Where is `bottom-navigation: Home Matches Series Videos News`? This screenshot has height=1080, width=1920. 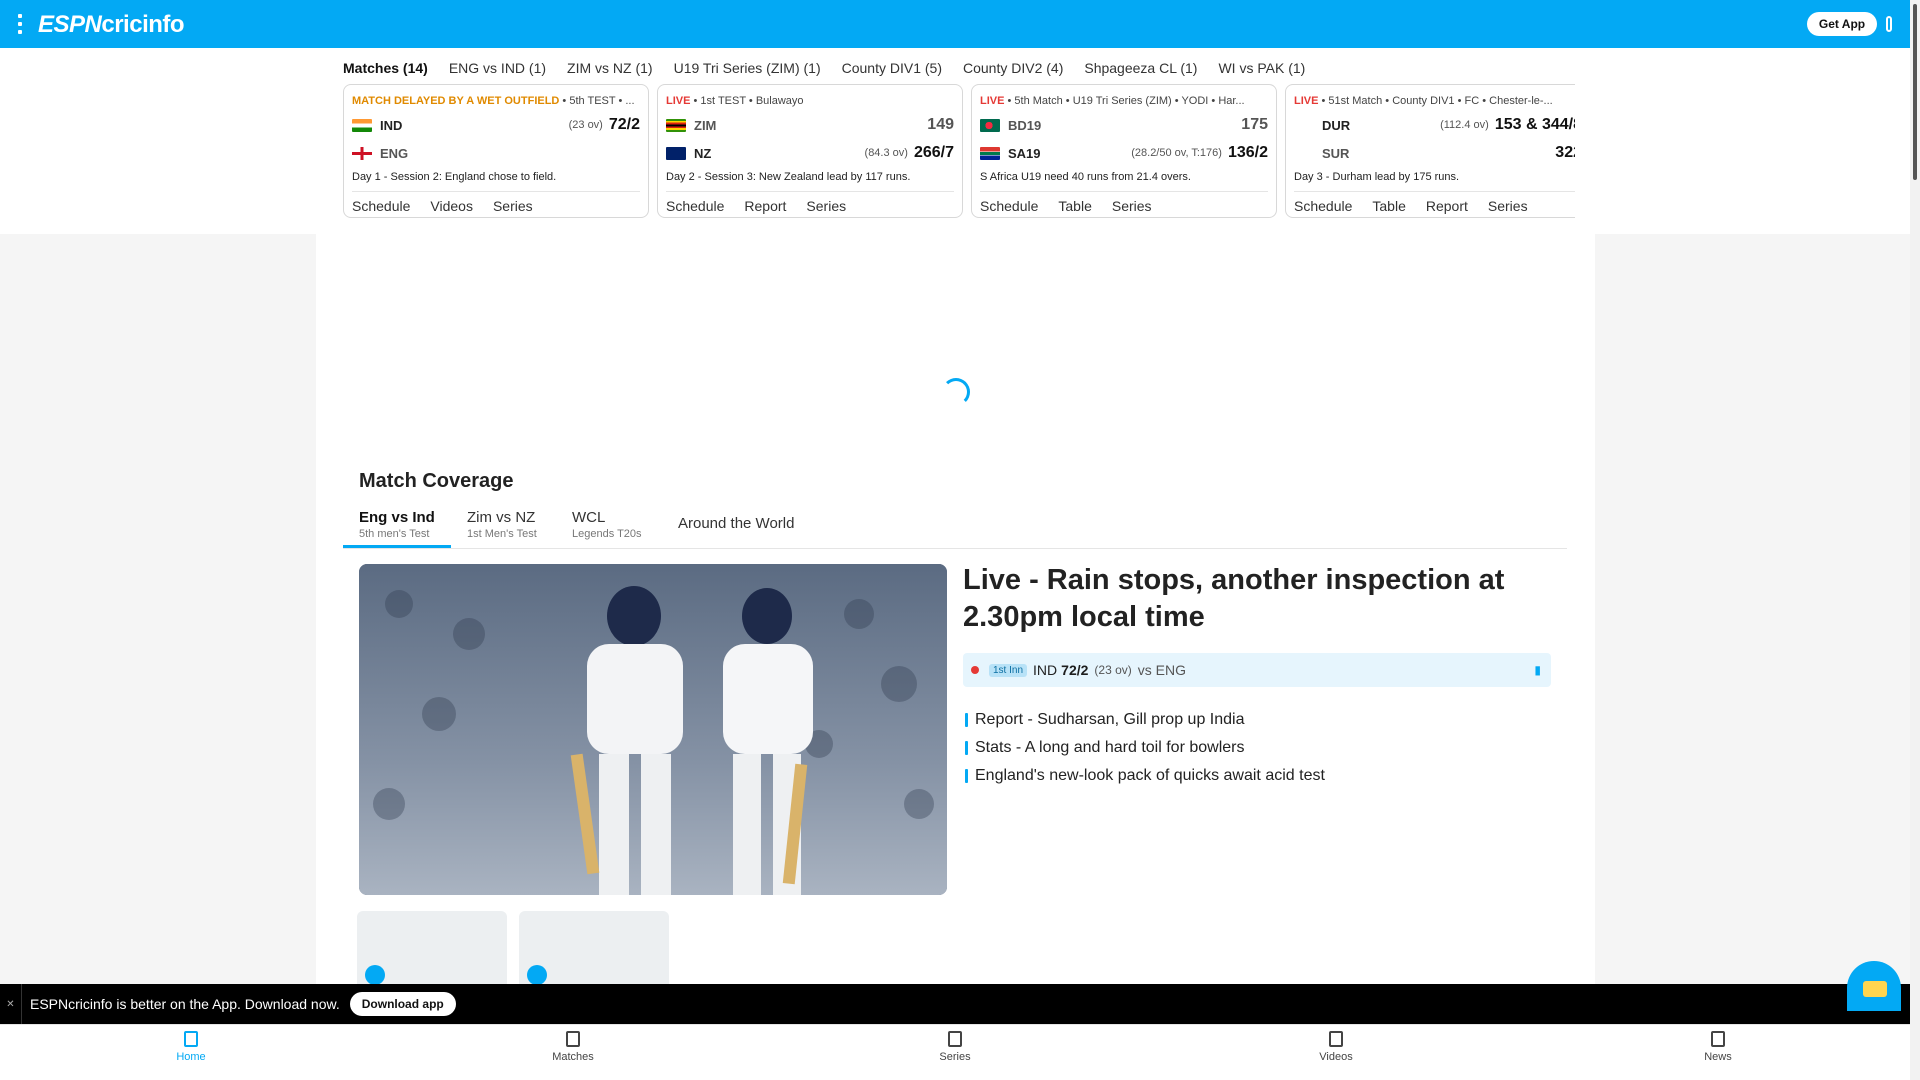 bottom-navigation: Home Matches Series Videos News is located at coordinates (955, 1052).